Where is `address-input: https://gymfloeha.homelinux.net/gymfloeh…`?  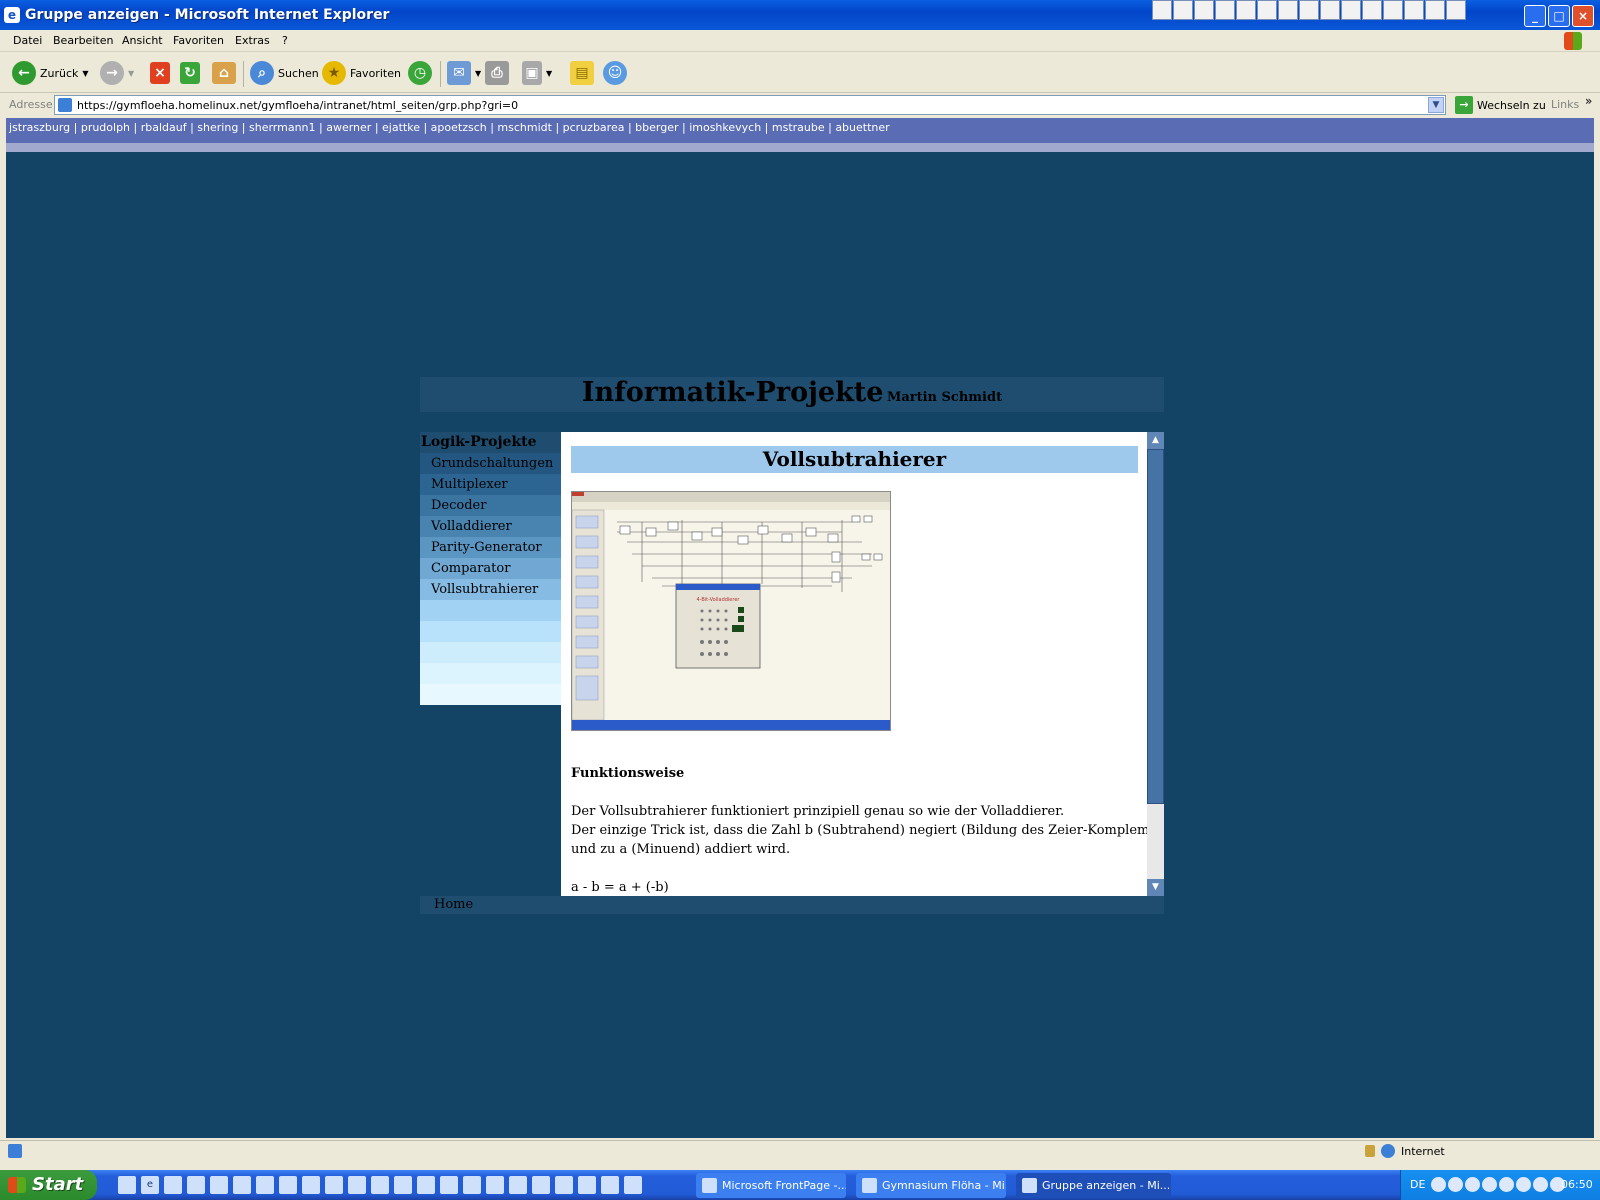 address-input: https://gymfloeha.homelinux.net/gymfloeh… is located at coordinates (750, 105).